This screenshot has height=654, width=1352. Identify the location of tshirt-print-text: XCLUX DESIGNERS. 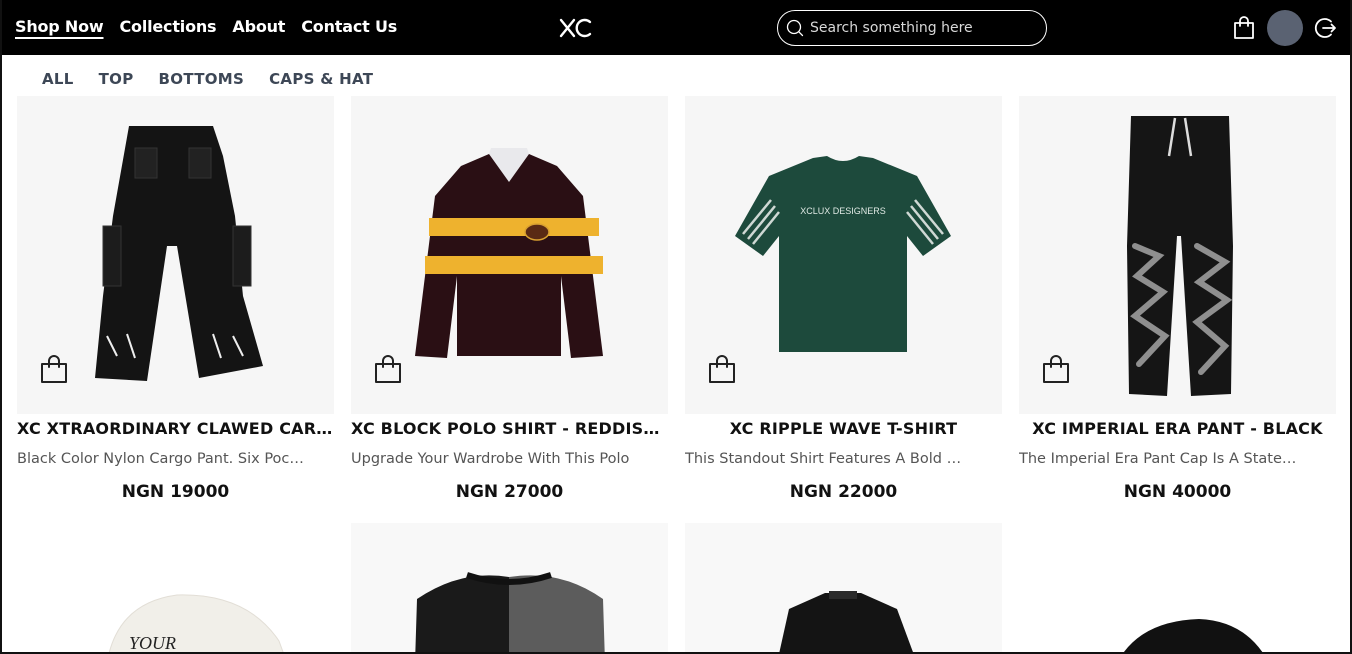
(843, 211).